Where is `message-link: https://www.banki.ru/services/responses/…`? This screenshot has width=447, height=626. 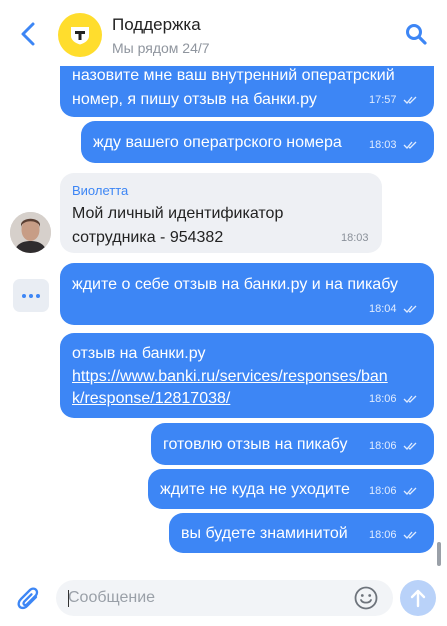
message-link: https://www.banki.ru/services/responses/… is located at coordinates (230, 376).